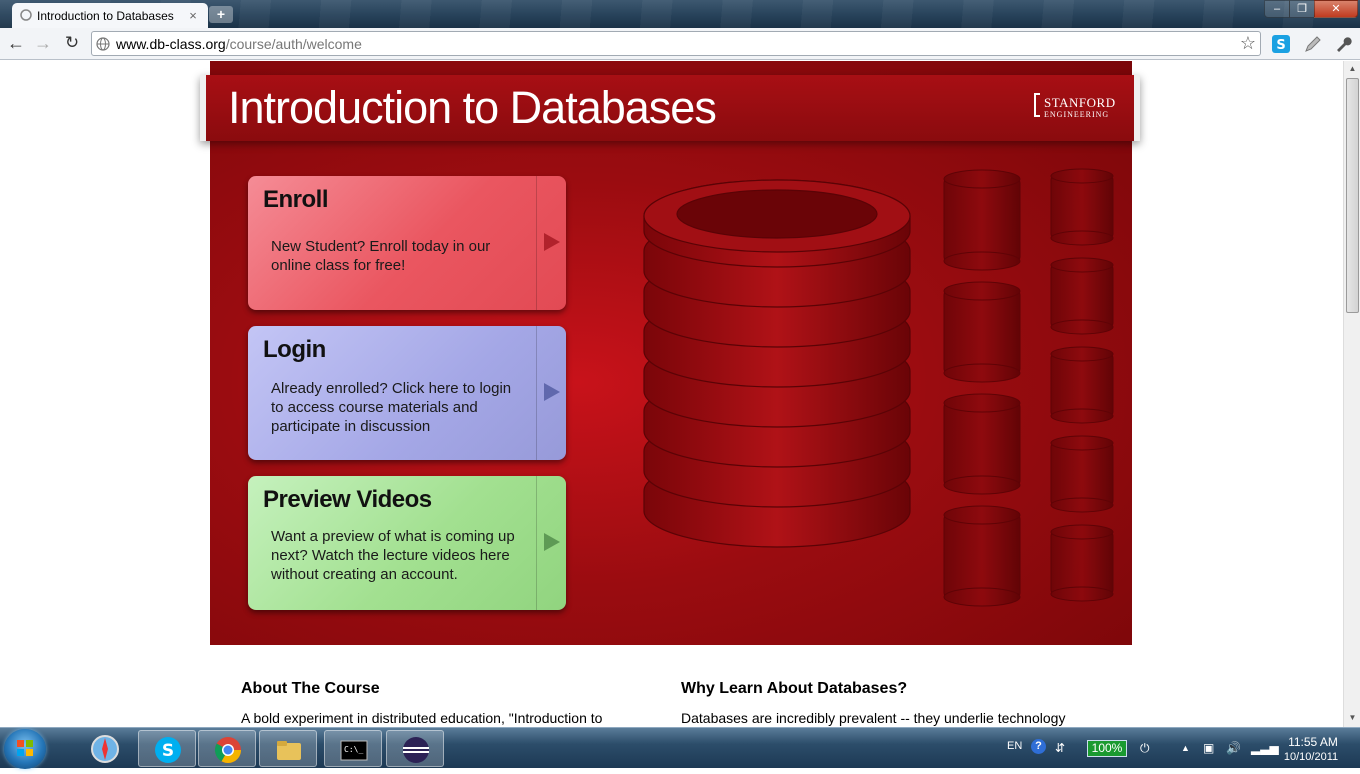 This screenshot has width=1360, height=774. What do you see at coordinates (1302, 9) in the screenshot?
I see `maximize-button: ❐` at bounding box center [1302, 9].